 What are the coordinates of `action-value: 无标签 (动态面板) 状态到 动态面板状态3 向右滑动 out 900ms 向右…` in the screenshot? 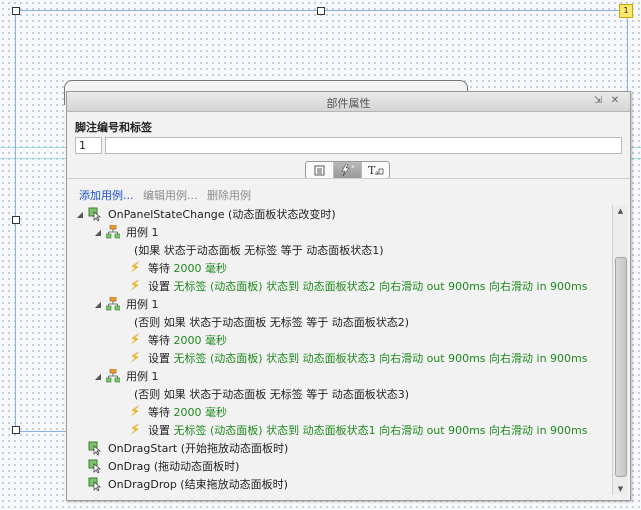 It's located at (380, 358).